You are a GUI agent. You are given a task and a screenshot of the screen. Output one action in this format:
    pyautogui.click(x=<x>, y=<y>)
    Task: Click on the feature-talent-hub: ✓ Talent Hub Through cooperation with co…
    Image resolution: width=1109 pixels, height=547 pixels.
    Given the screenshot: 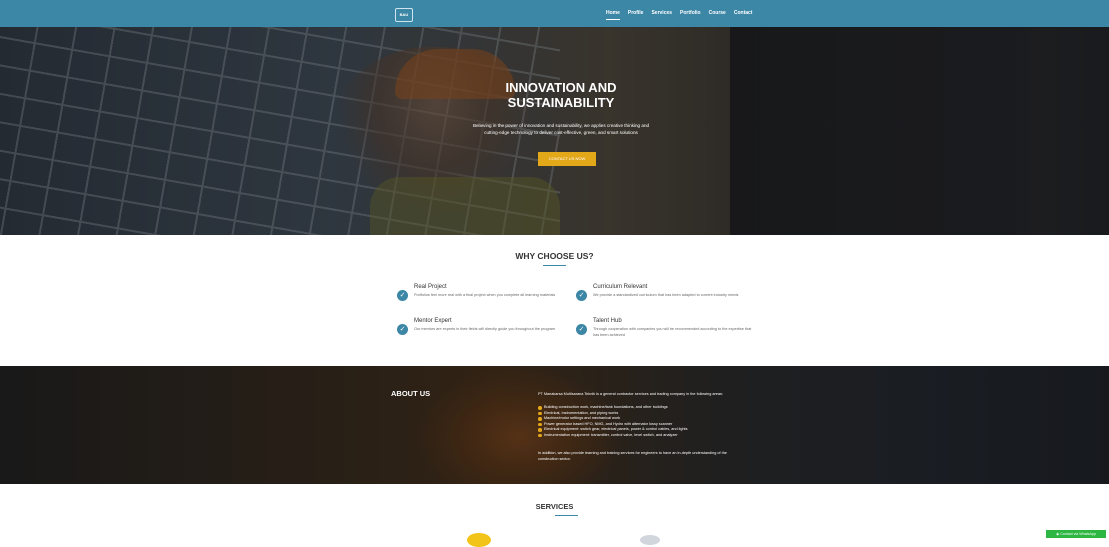 What is the action you would take?
    pyautogui.click(x=666, y=332)
    